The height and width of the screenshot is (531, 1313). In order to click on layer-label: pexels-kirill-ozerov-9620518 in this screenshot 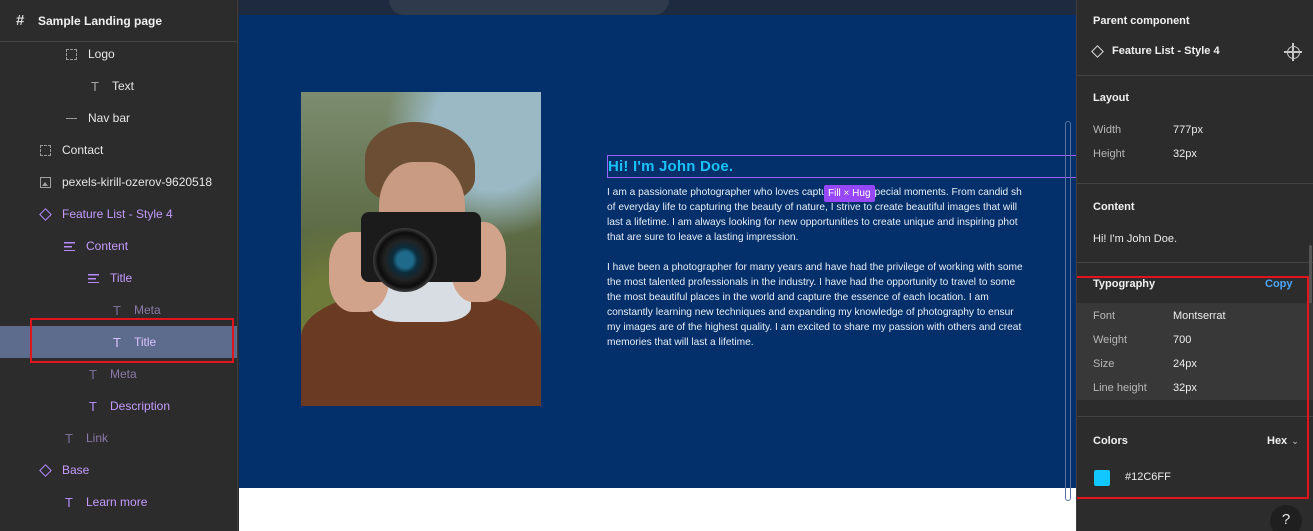, I will do `click(137, 182)`.